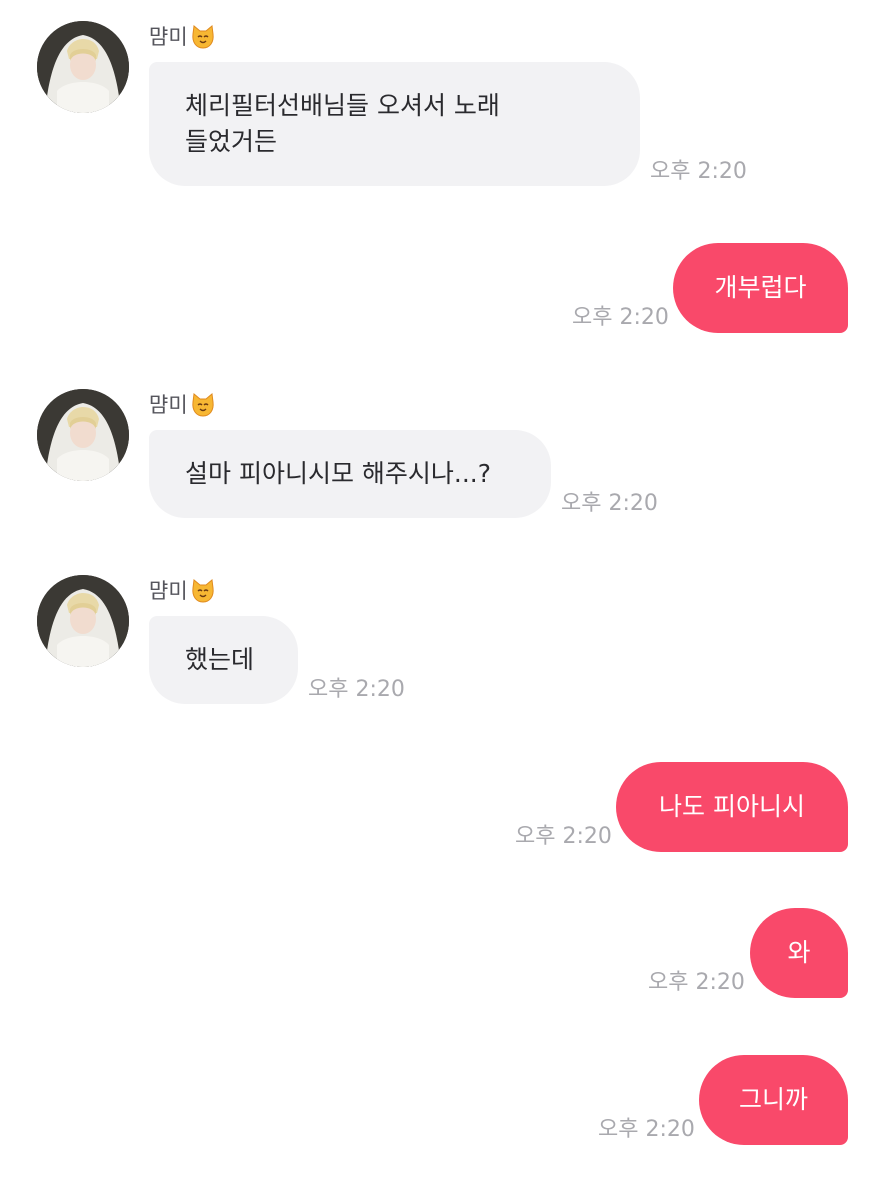 This screenshot has width=881, height=1200. I want to click on incoming-message-bubble: 설마 피아니시모 해주시나...?, so click(350, 474).